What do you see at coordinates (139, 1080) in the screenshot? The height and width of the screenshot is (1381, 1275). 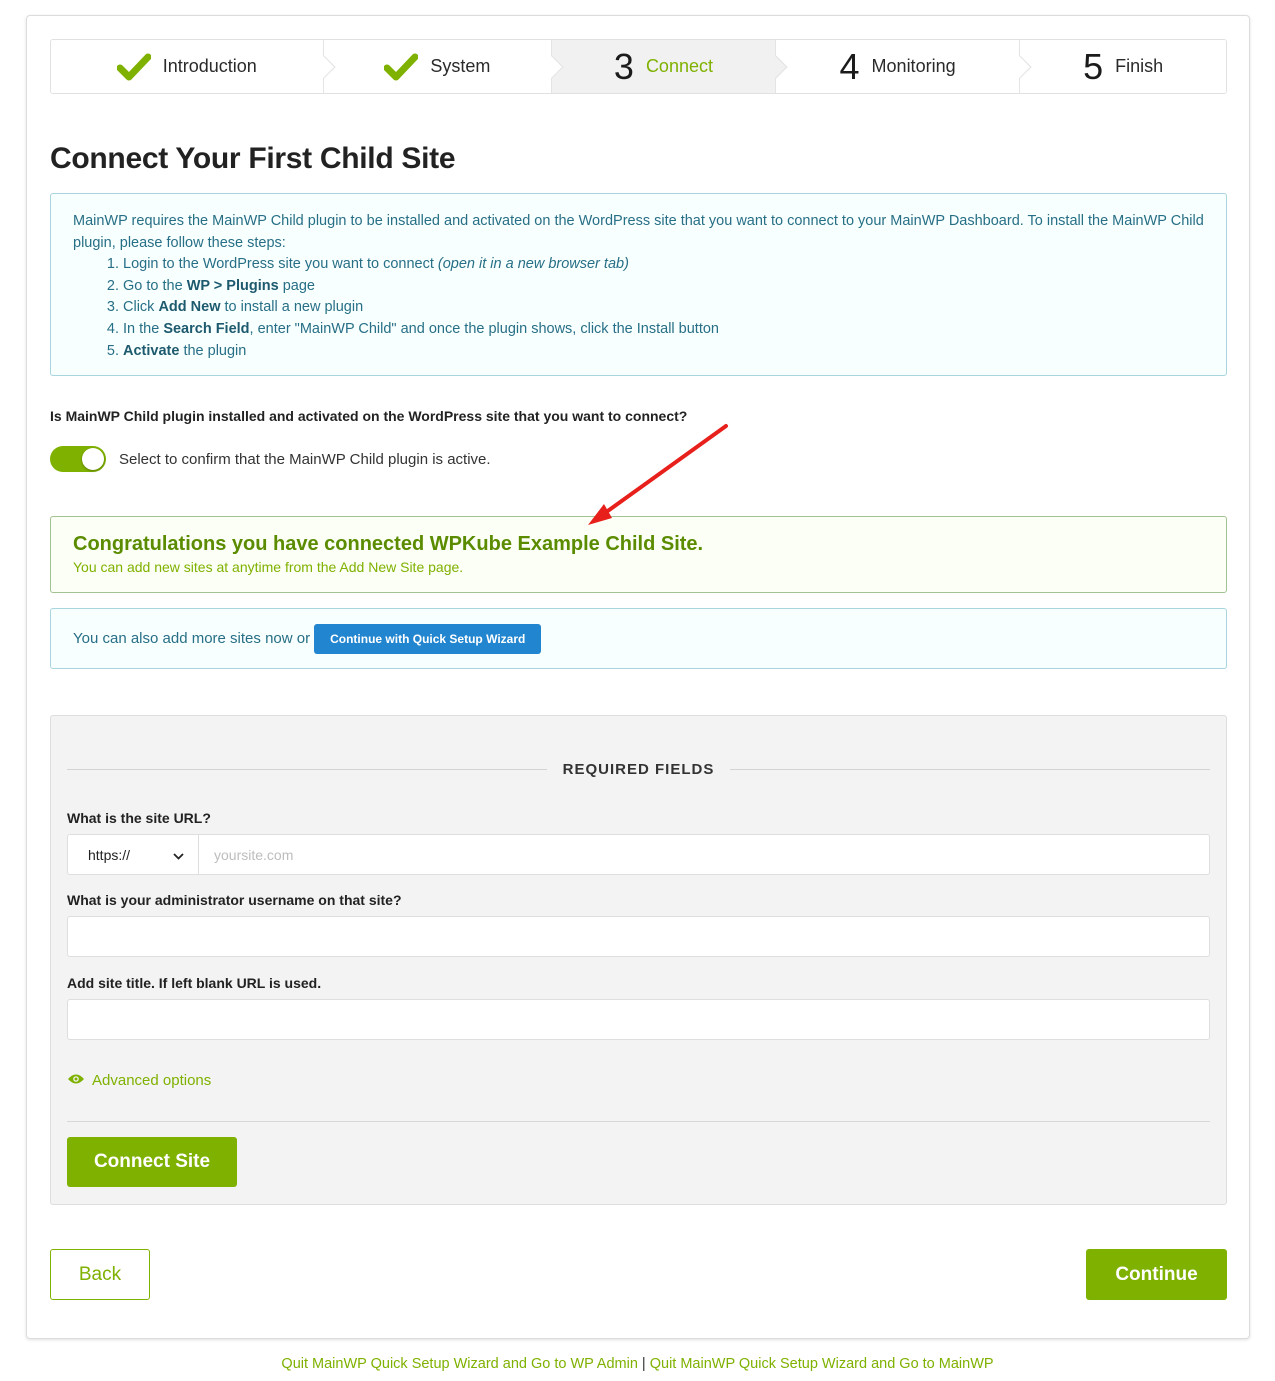 I see `advanced-options-toggle: Advanced options` at bounding box center [139, 1080].